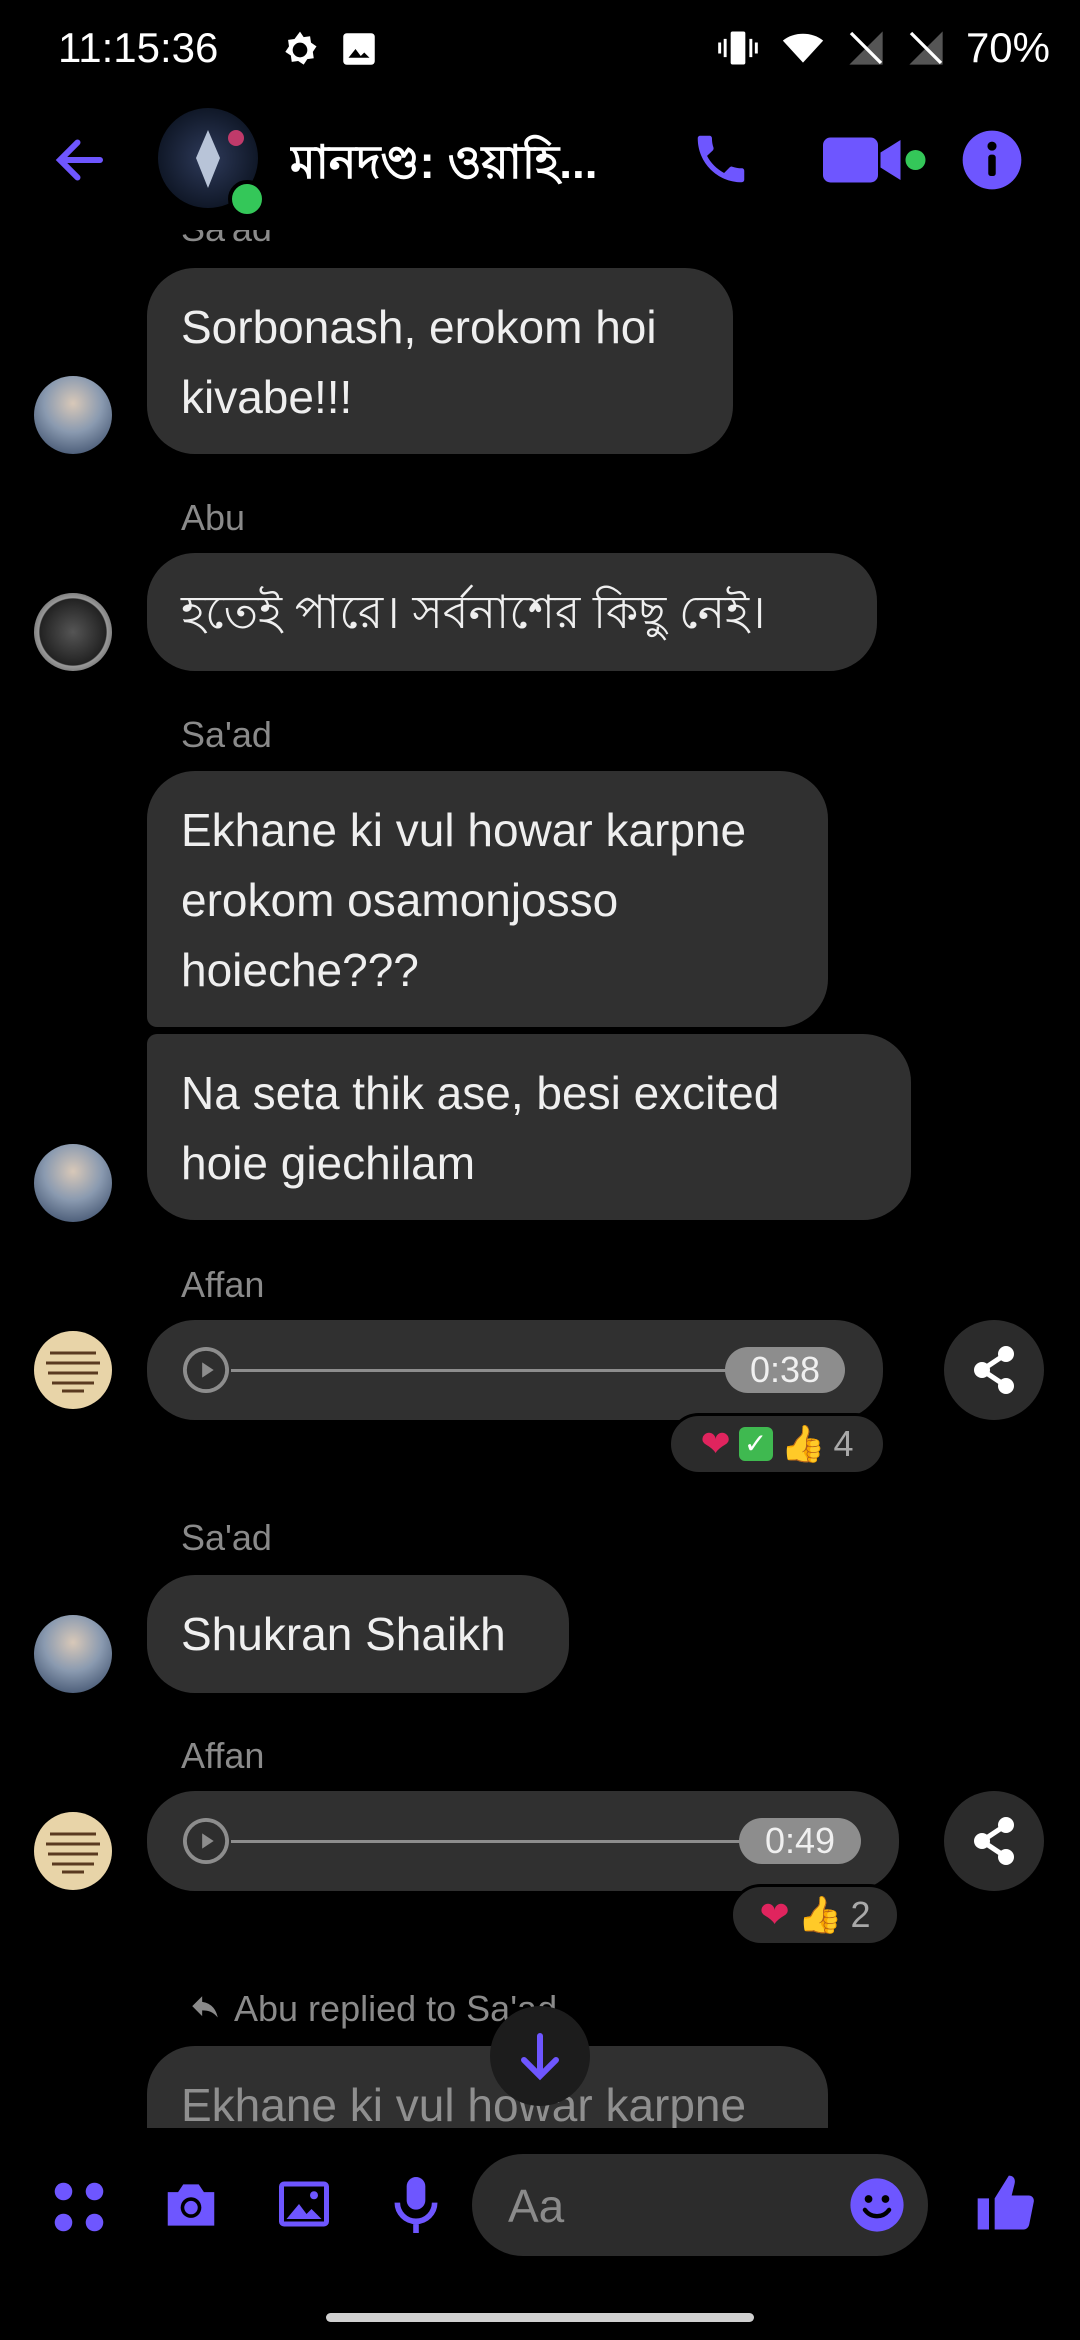 The width and height of the screenshot is (1080, 2340). I want to click on sender-name: Abu, so click(213, 517).